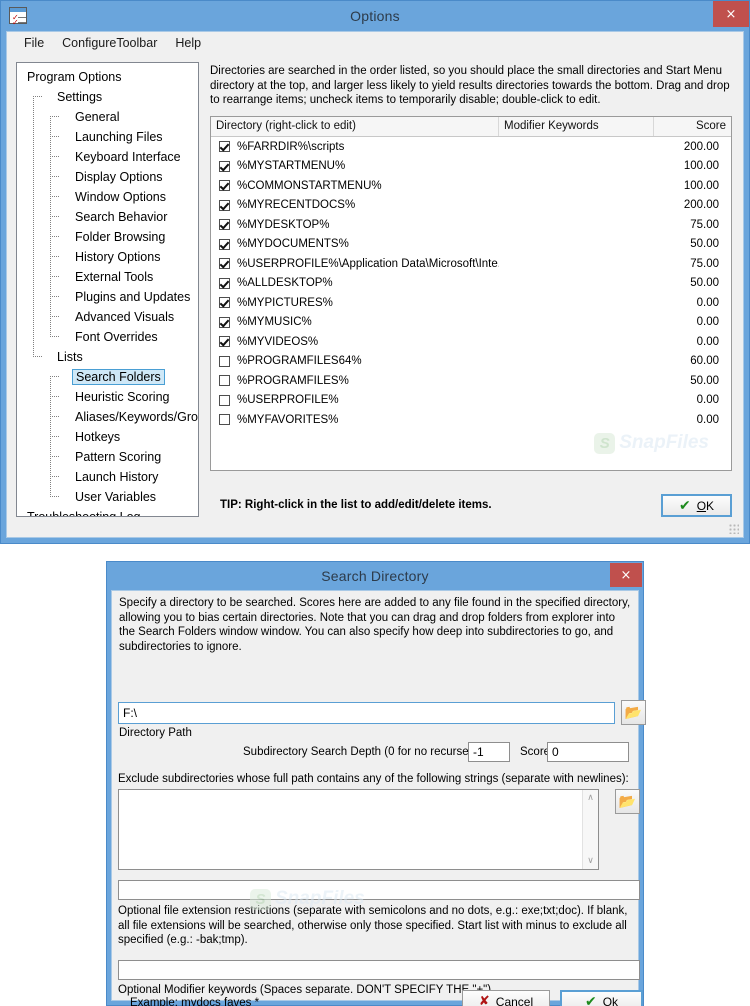  I want to click on tree-item-user-variables: User Variables, so click(107, 497).